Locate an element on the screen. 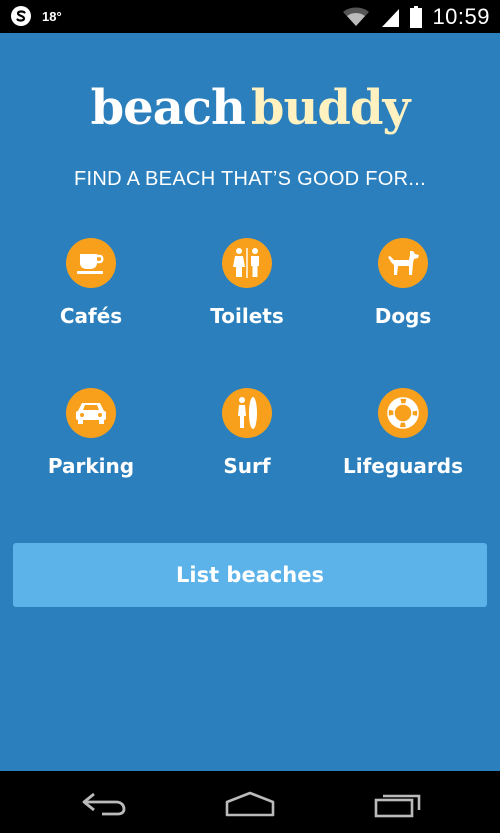 The height and width of the screenshot is (833, 500). cell-signal-icon is located at coordinates (390, 17).